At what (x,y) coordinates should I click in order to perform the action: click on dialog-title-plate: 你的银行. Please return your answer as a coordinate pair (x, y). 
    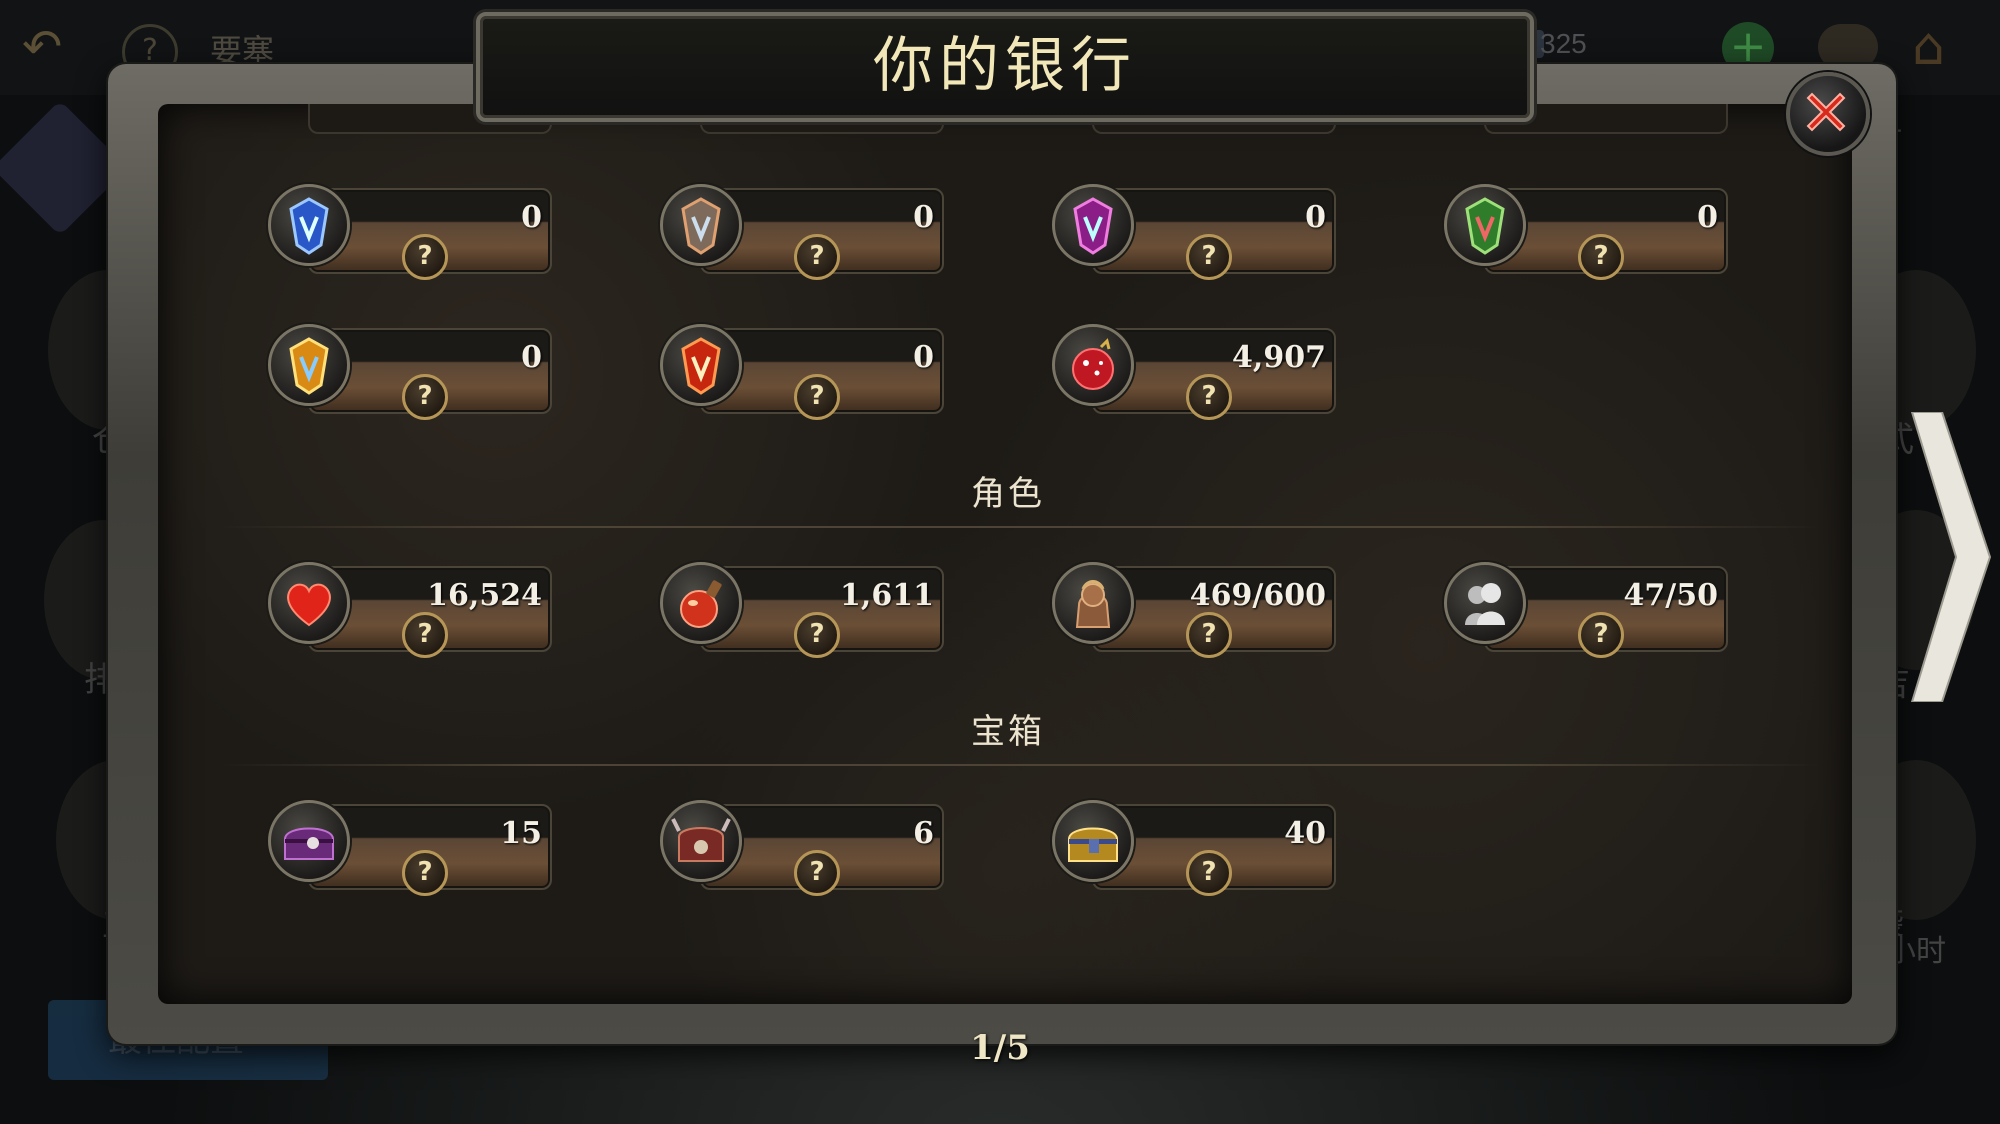
    Looking at the image, I should click on (1005, 67).